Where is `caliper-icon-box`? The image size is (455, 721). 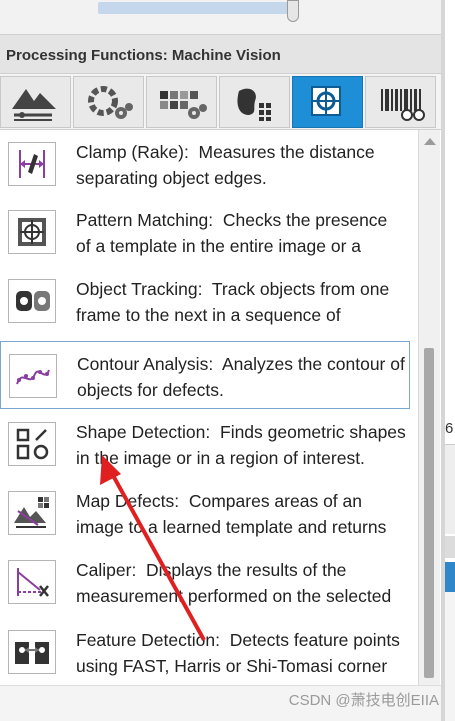
caliper-icon-box is located at coordinates (32, 582).